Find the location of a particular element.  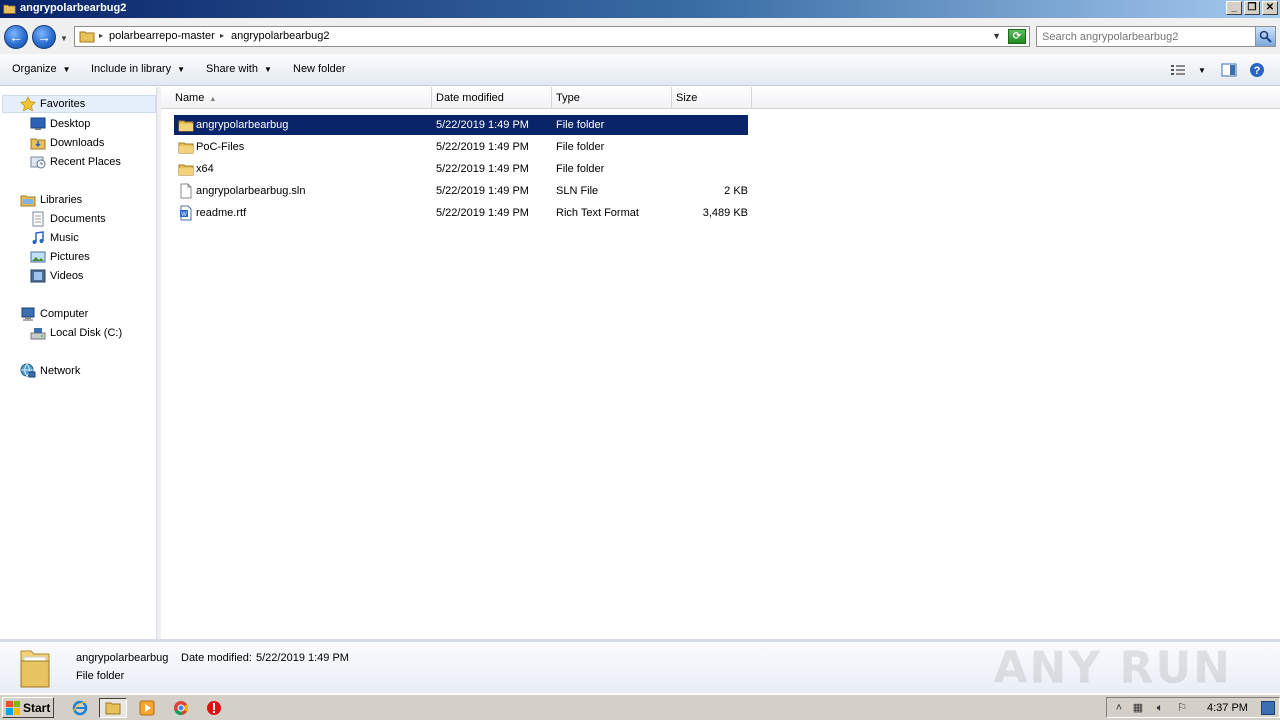

show-hidden-icons-icon: ˄ is located at coordinates (1119, 708).